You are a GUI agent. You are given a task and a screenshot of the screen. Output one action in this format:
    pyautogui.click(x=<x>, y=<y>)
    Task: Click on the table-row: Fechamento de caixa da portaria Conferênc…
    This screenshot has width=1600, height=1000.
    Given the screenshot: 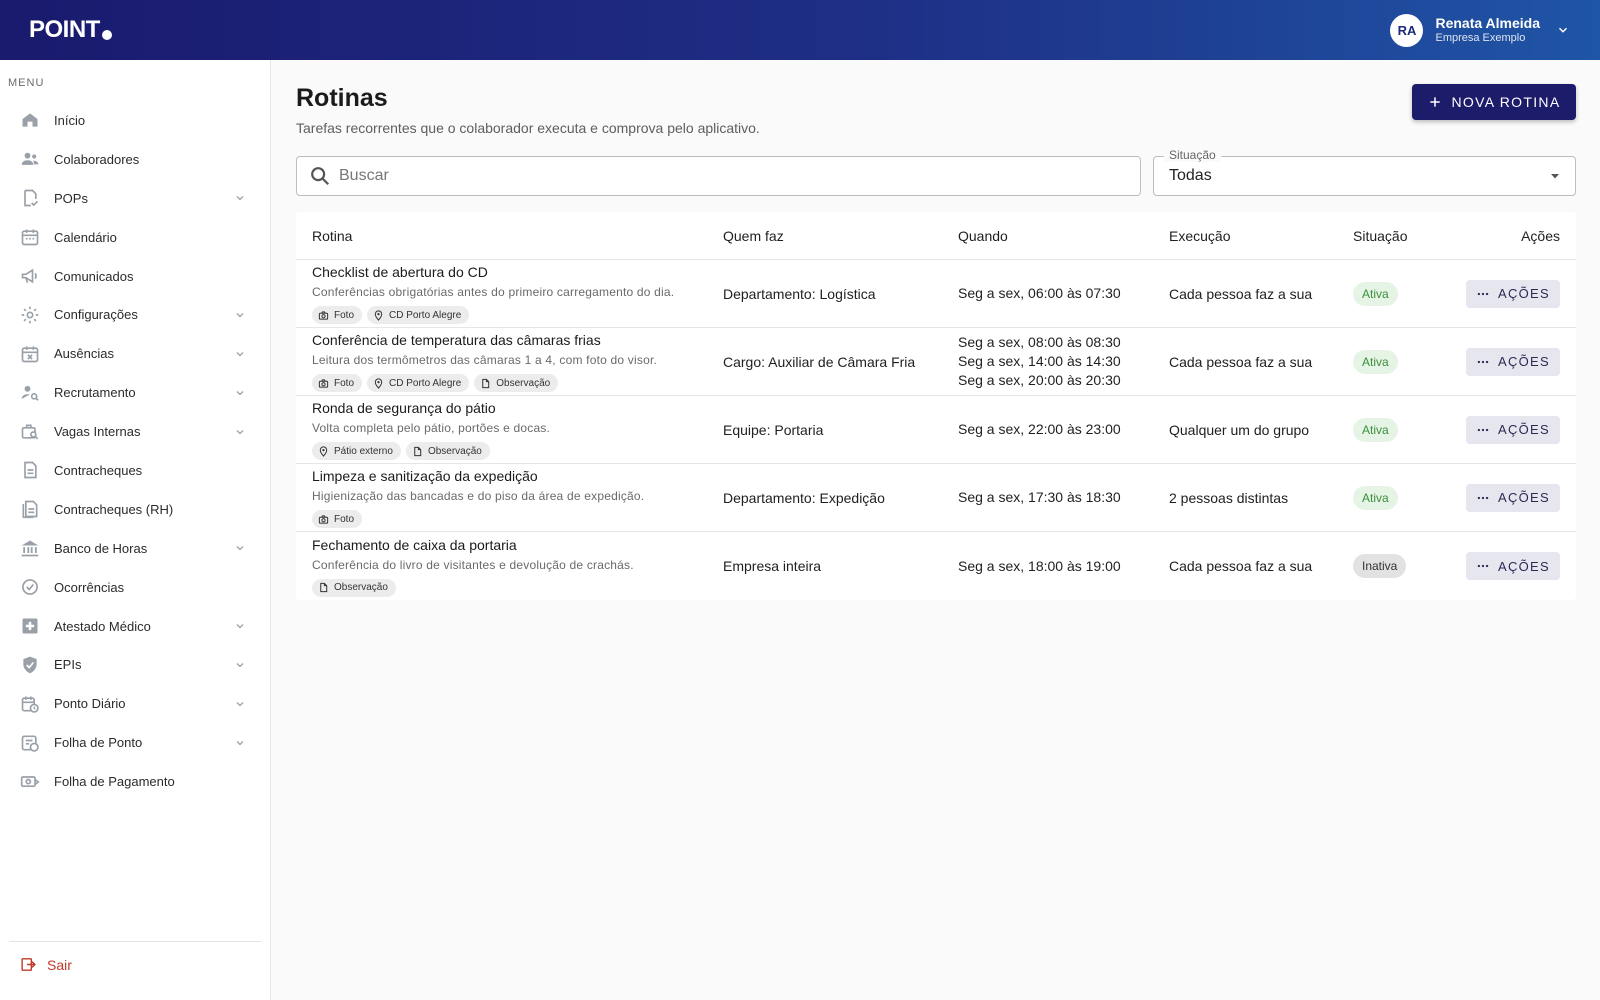 What is the action you would take?
    pyautogui.click(x=936, y=566)
    